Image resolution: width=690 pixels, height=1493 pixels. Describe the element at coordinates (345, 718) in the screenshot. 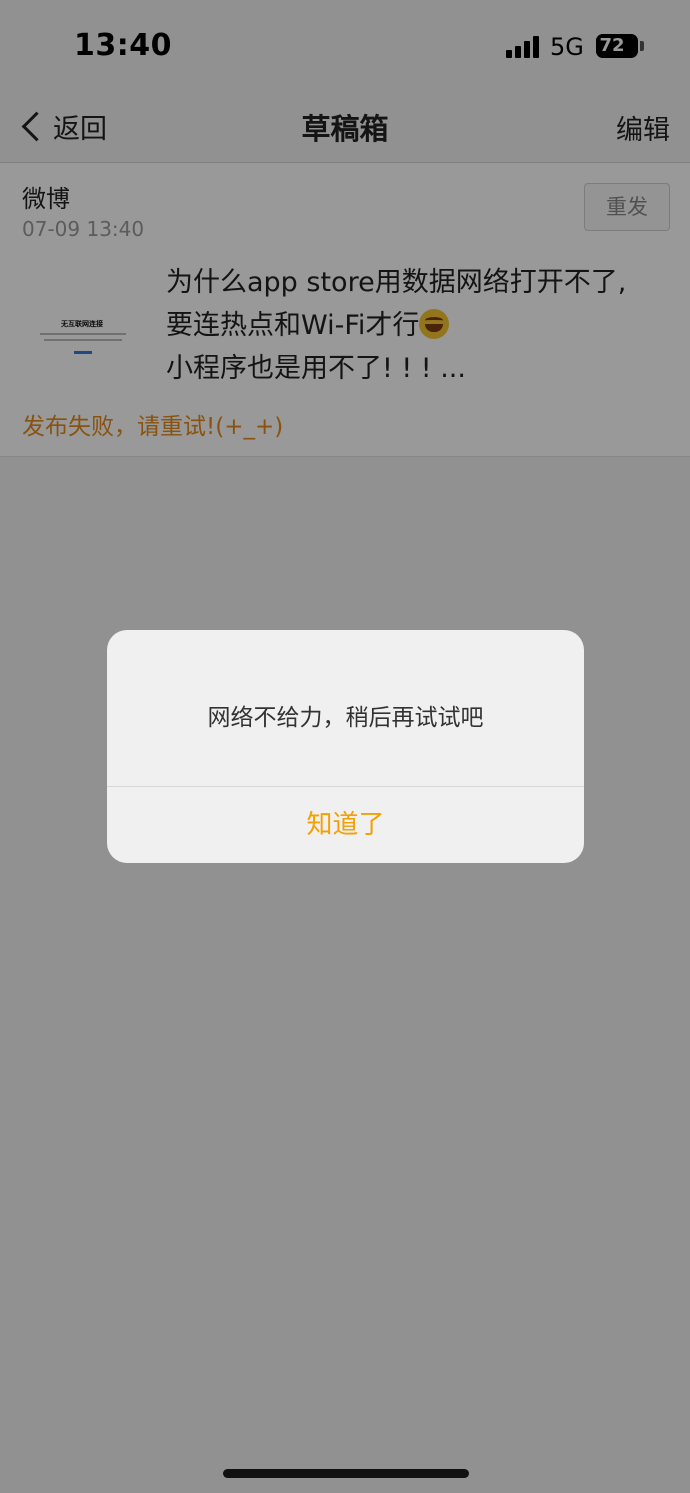

I see `alert-message: 网络不给力，稍后再试试吧` at that location.